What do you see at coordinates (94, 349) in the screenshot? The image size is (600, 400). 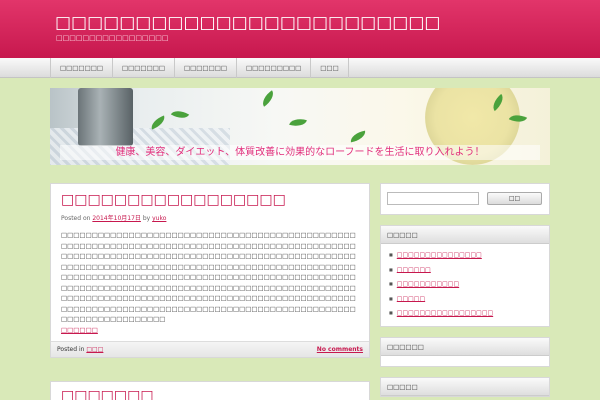 I see `category-link: □□□` at bounding box center [94, 349].